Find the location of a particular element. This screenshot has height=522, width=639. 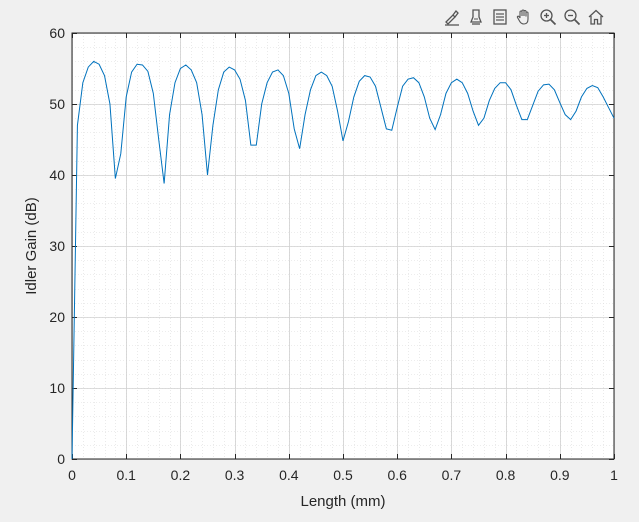

y-tick-label: 10 is located at coordinates (57, 388).